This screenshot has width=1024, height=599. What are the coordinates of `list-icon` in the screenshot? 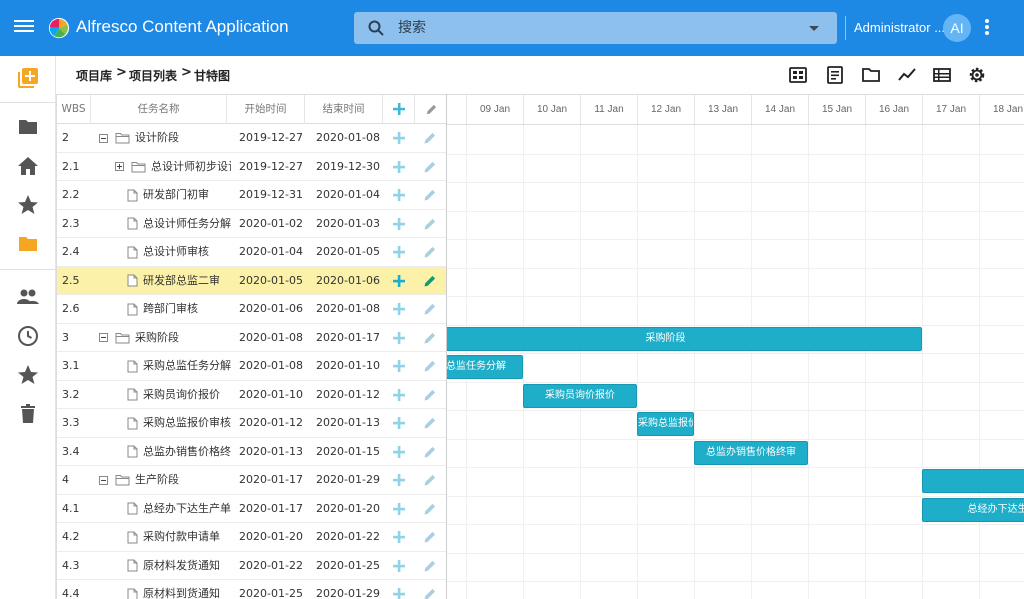 It's located at (942, 75).